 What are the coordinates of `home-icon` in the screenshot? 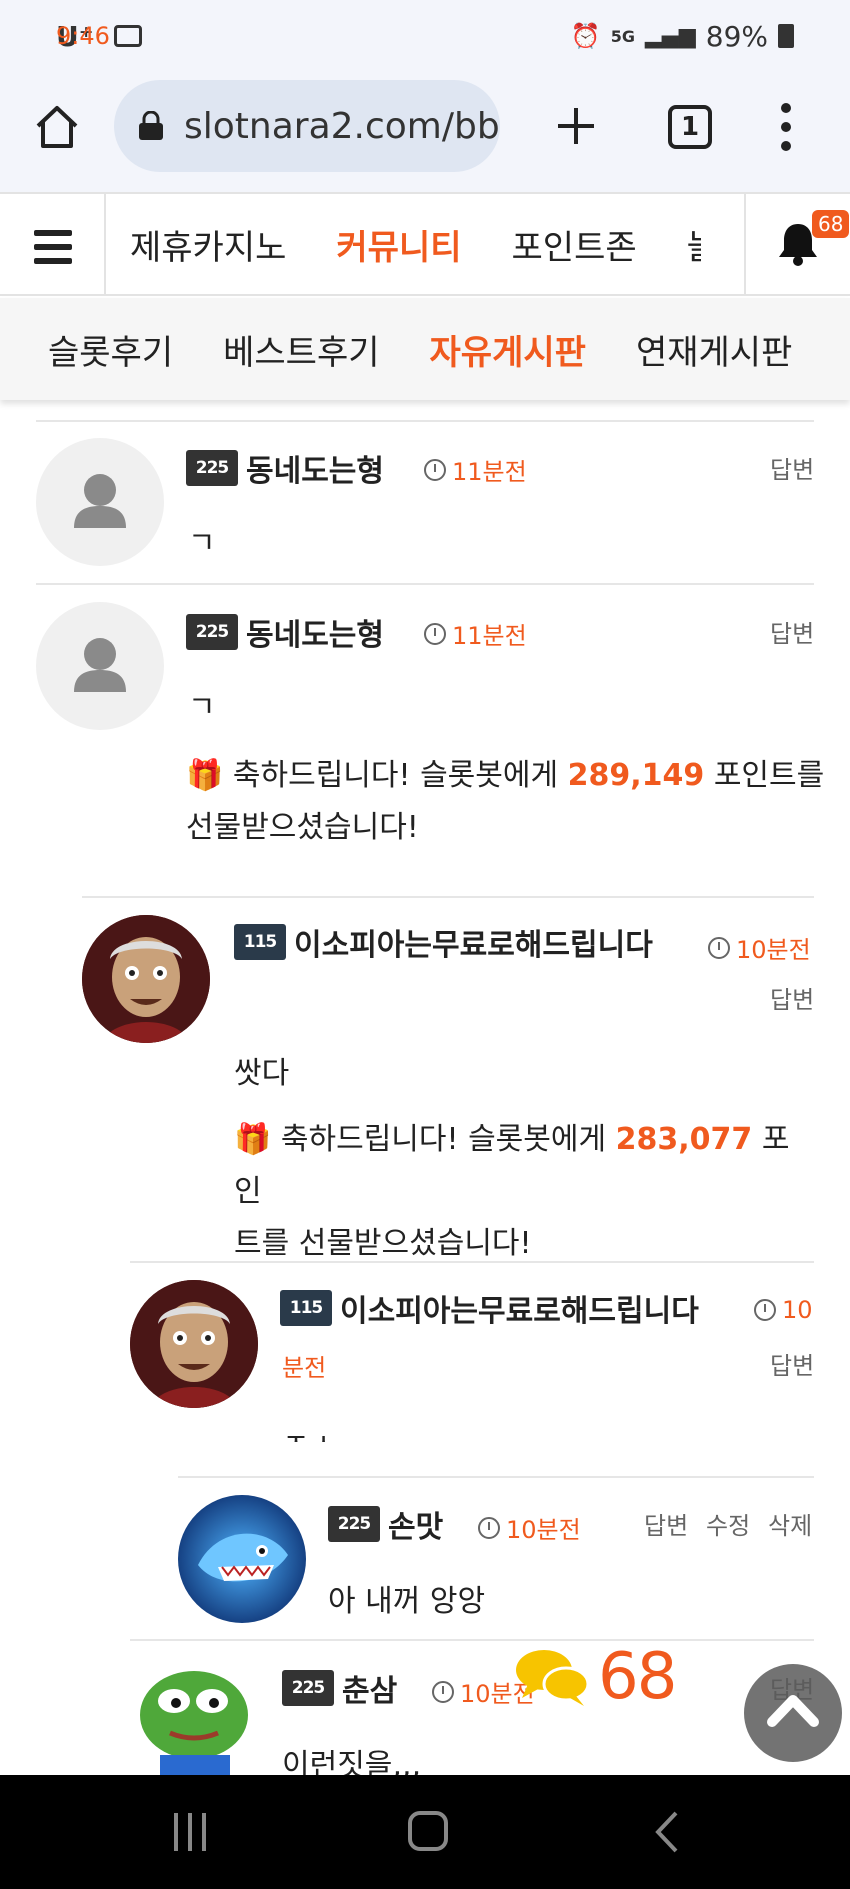 It's located at (57, 127).